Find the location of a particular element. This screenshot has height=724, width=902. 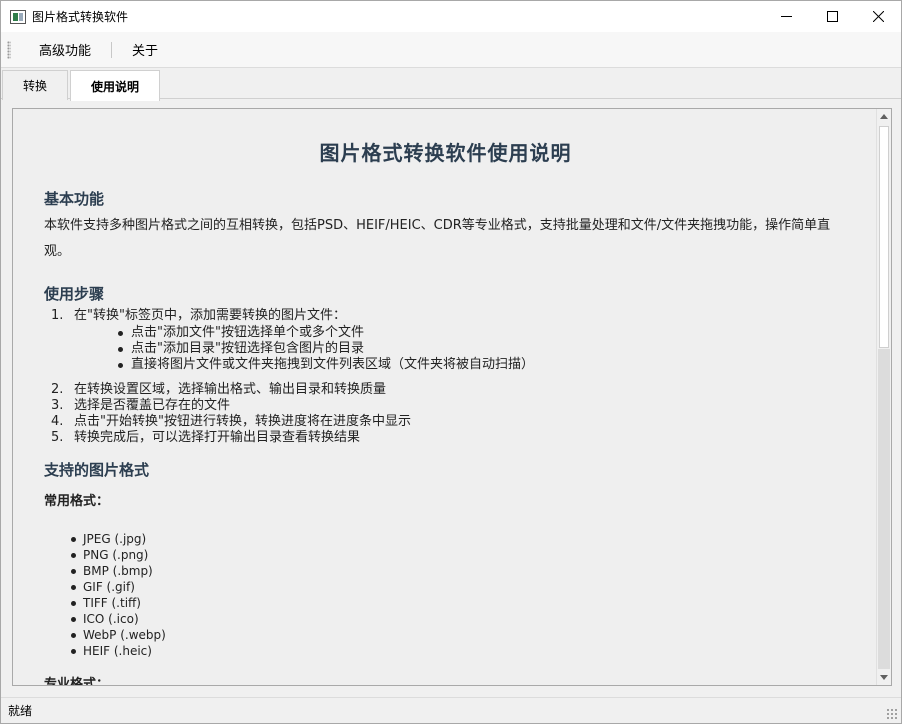

list-item: TIFF (.tiff) is located at coordinates (458, 603).